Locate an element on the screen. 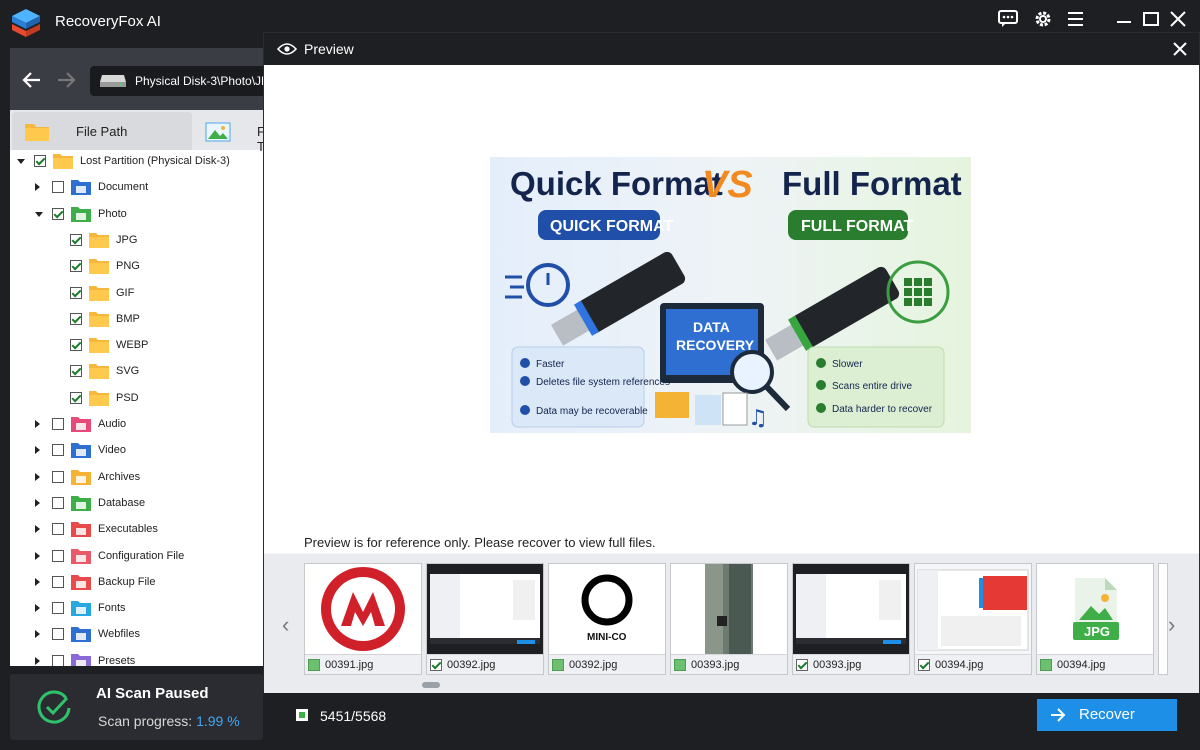 The width and height of the screenshot is (1200, 750). tree-item: Document is located at coordinates (136, 188).